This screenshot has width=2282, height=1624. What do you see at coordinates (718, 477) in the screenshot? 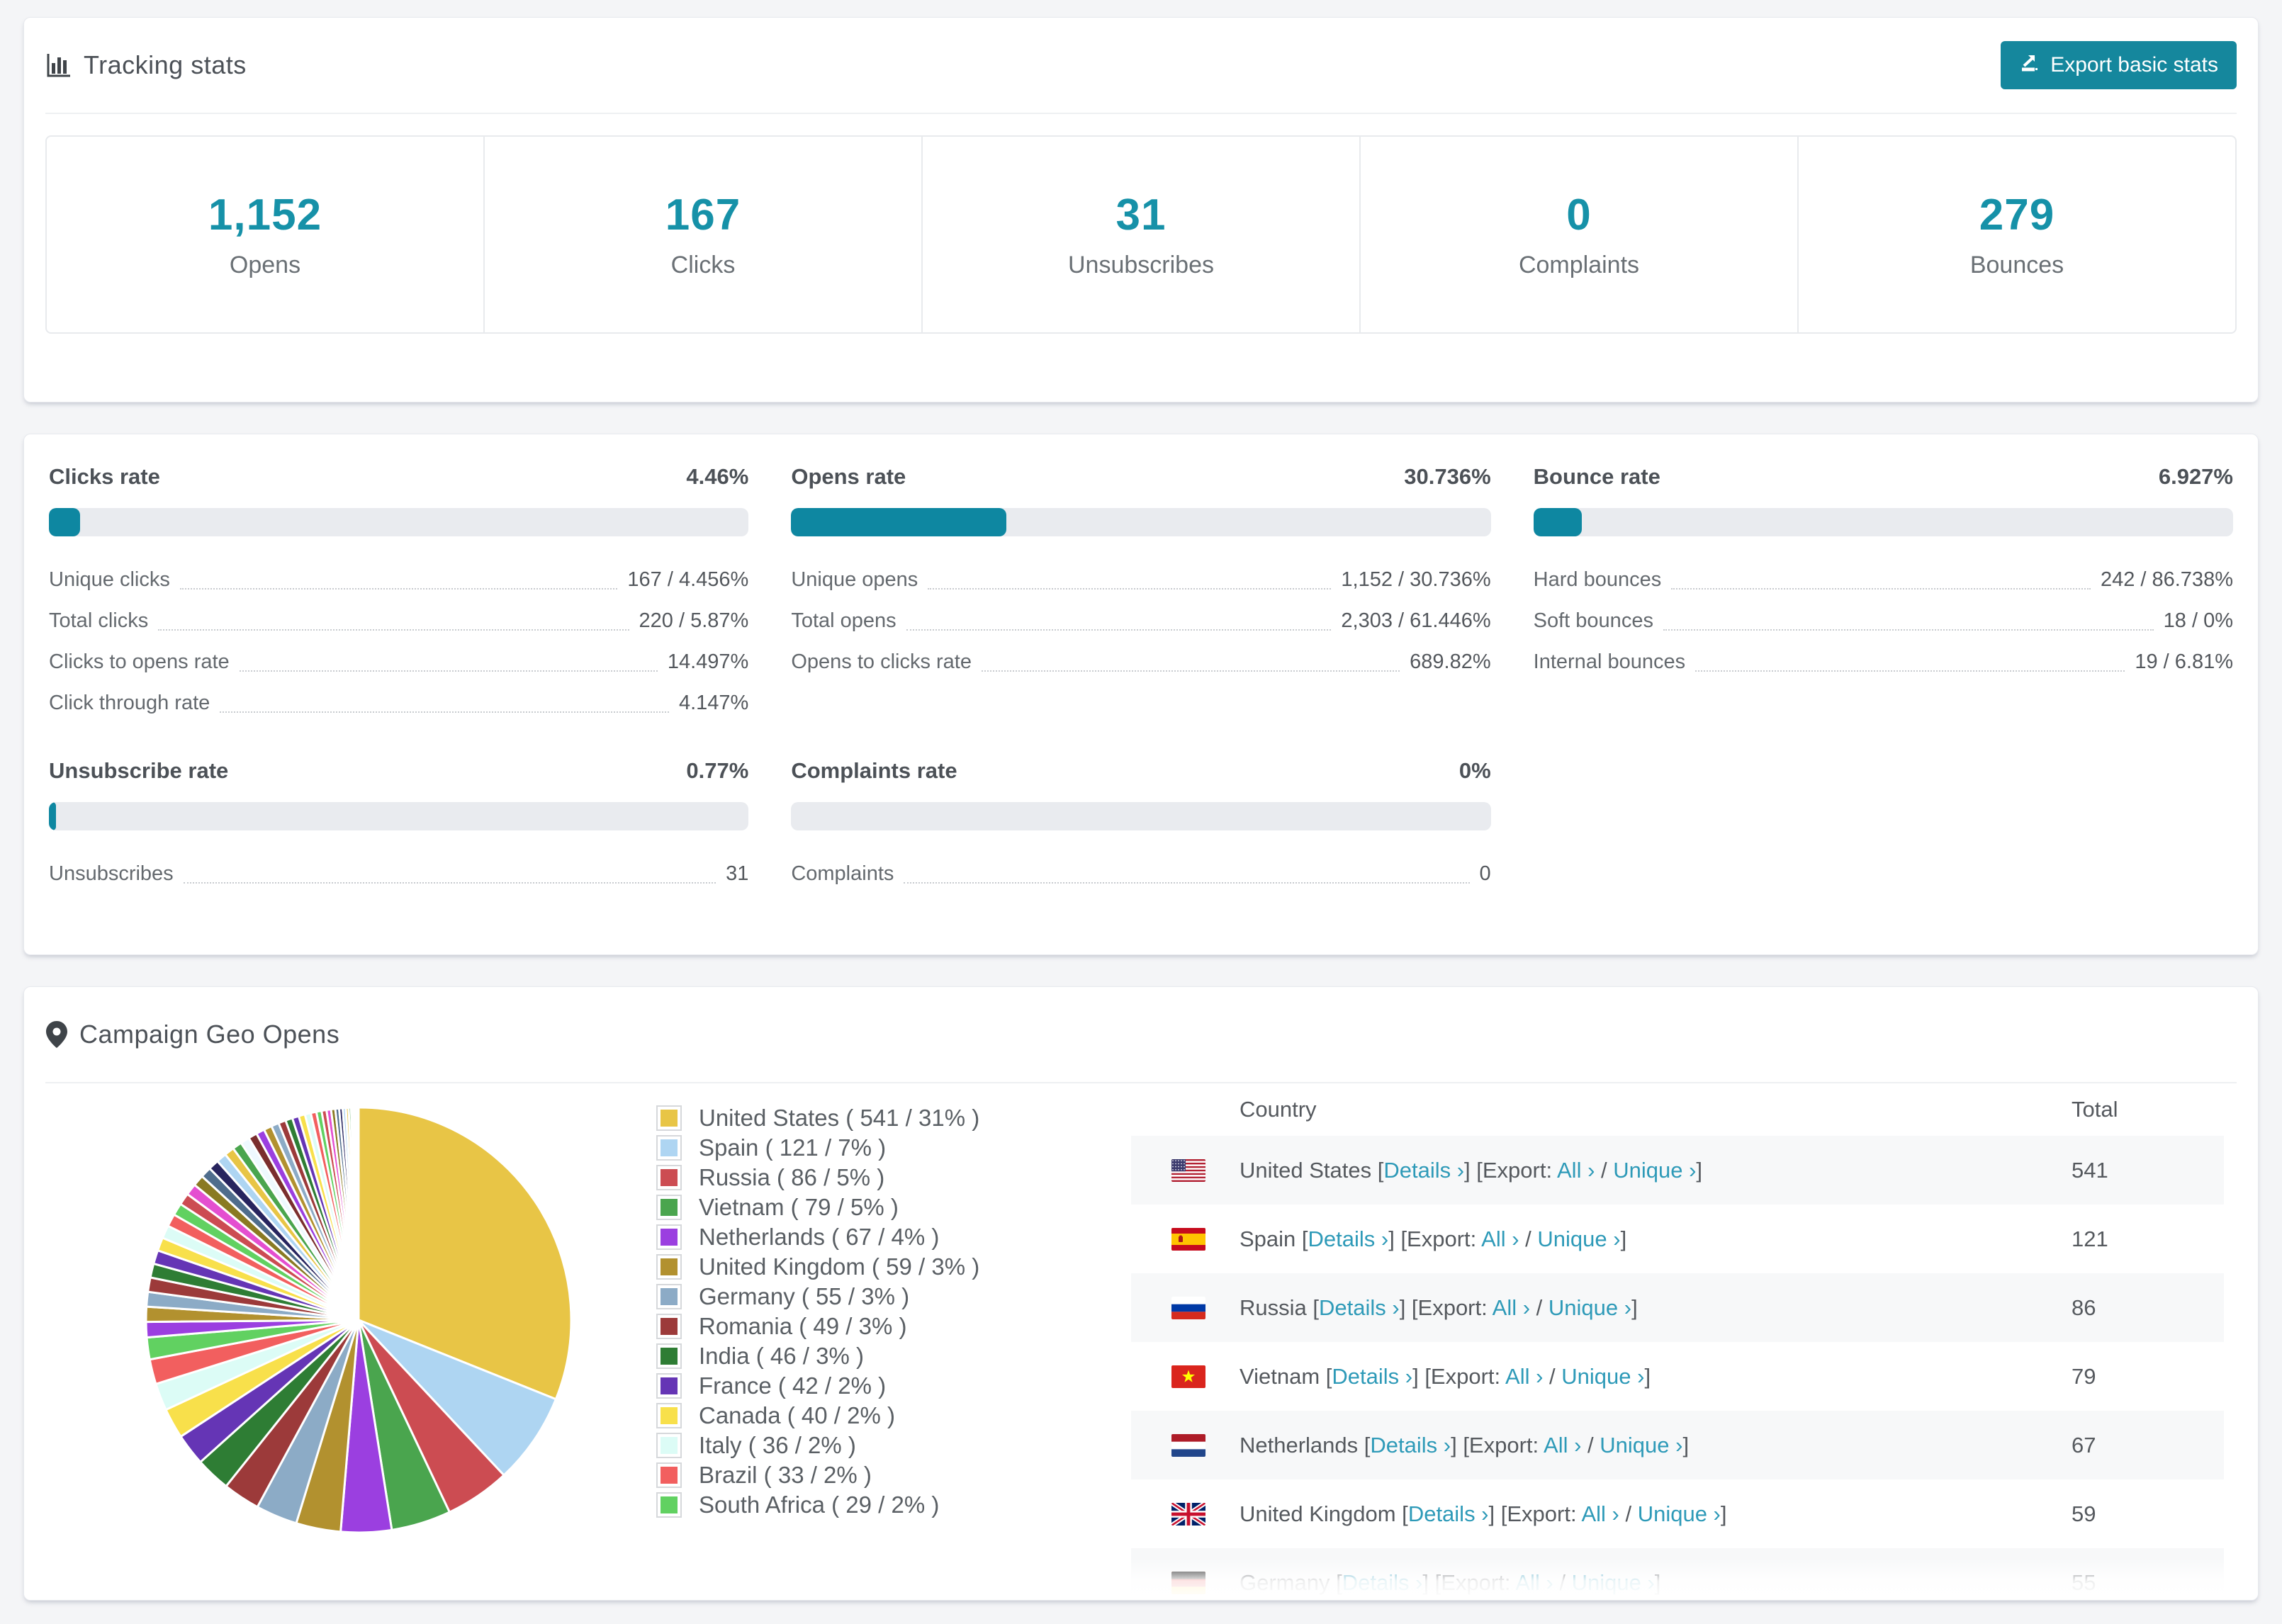
I see `rate-value: 4.46%` at bounding box center [718, 477].